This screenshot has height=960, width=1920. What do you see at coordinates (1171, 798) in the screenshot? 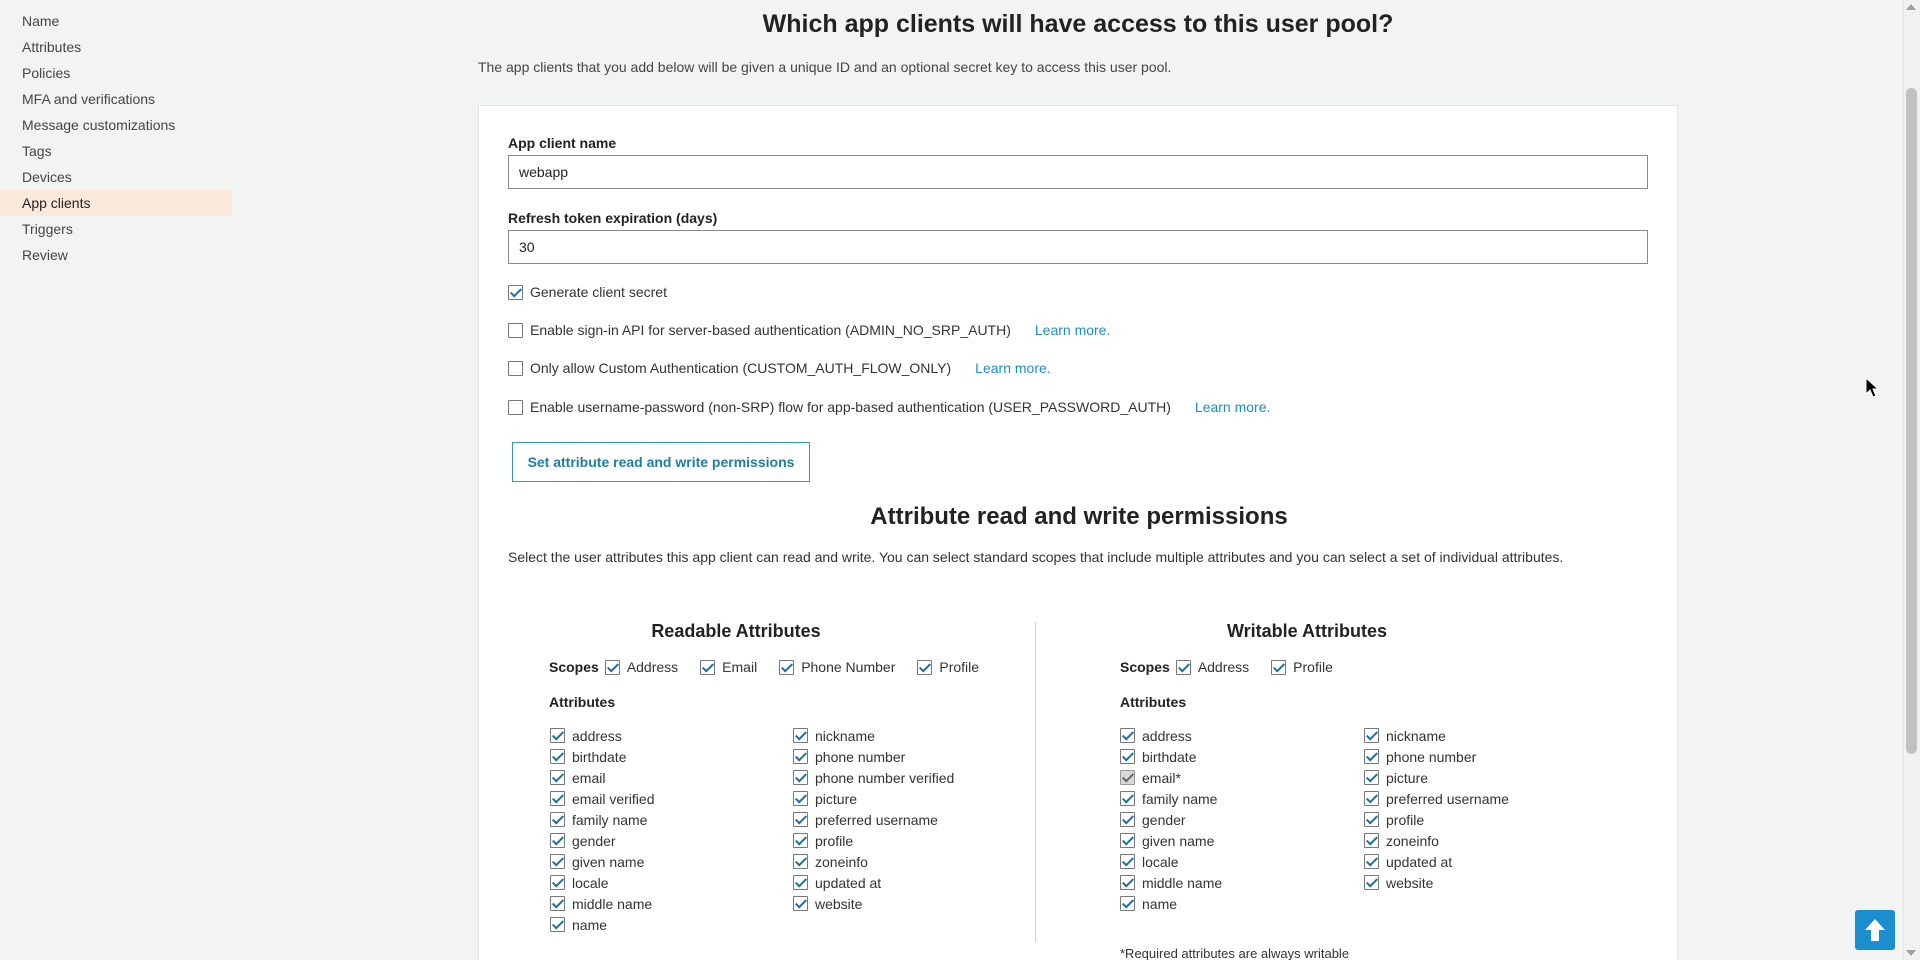
I see `writable-attribute-item: family name` at bounding box center [1171, 798].